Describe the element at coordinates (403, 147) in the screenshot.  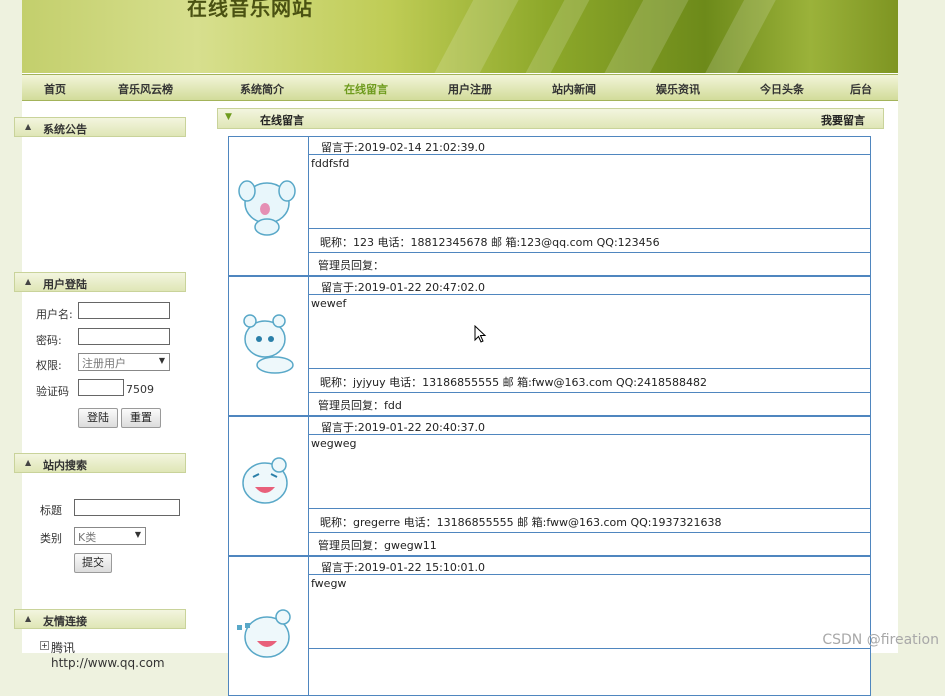
I see `message-time: 留言于:2019-02-14 21:02:39.0` at that location.